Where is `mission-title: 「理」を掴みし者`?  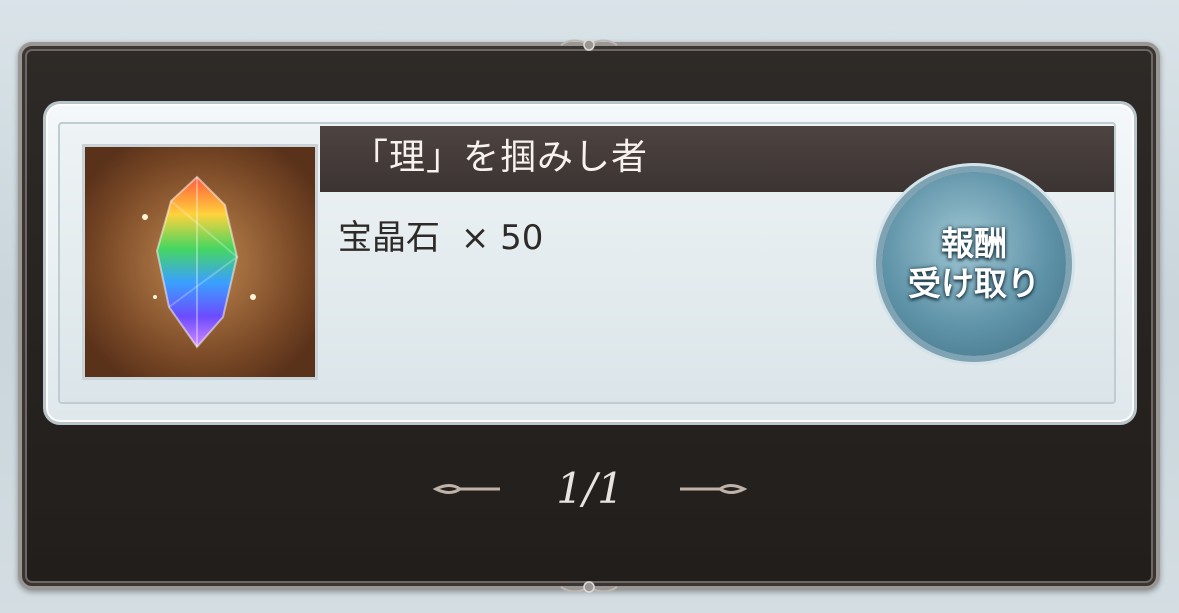
mission-title: 「理」を掴みし者 is located at coordinates (500, 157).